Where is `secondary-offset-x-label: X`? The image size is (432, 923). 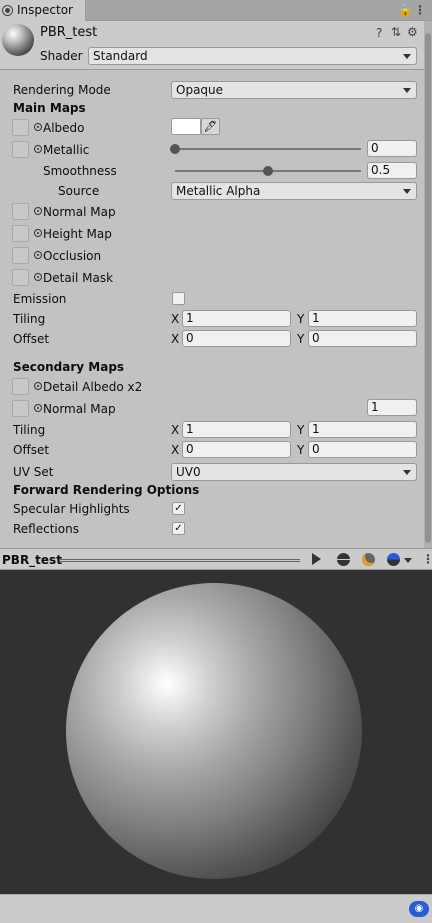 secondary-offset-x-label: X is located at coordinates (175, 450).